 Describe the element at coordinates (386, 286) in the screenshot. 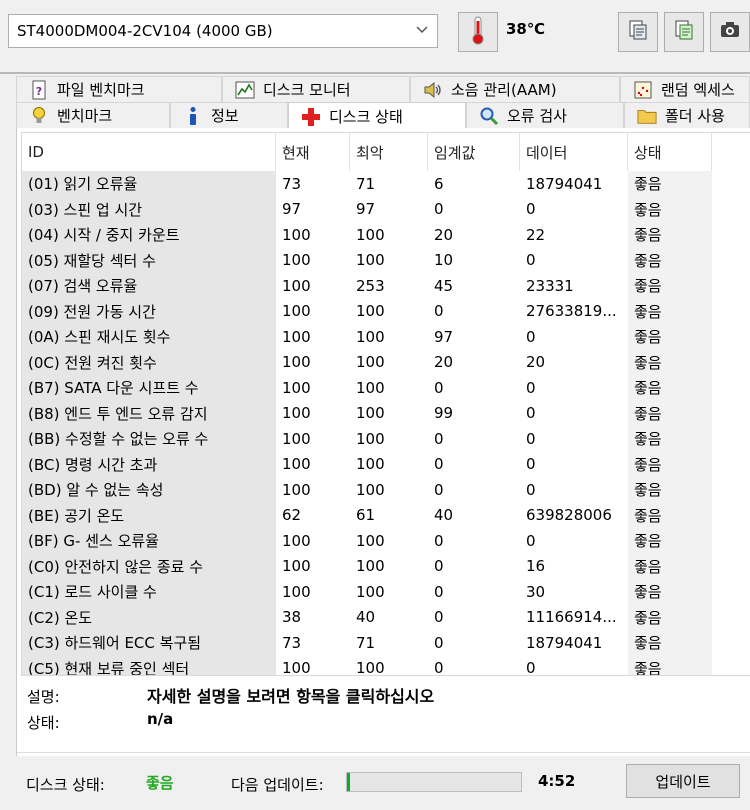

I see `table-row: (07) 검색 오류율 100 253 45 23331 좋음` at that location.